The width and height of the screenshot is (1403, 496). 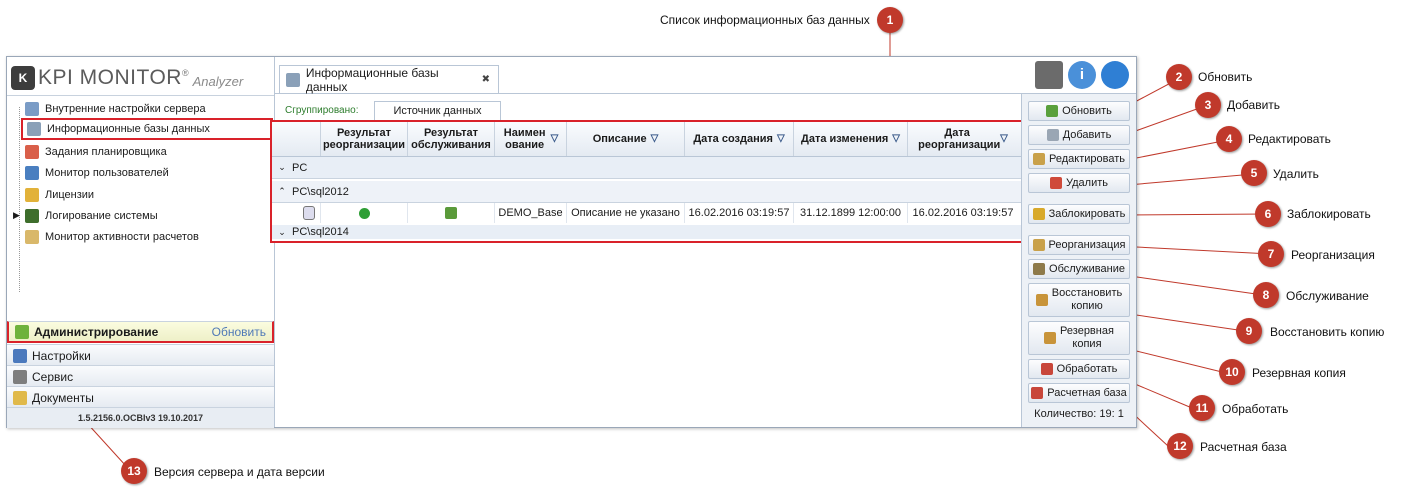 I want to click on tree-item-system-log: Логирование системы, so click(x=91, y=216).